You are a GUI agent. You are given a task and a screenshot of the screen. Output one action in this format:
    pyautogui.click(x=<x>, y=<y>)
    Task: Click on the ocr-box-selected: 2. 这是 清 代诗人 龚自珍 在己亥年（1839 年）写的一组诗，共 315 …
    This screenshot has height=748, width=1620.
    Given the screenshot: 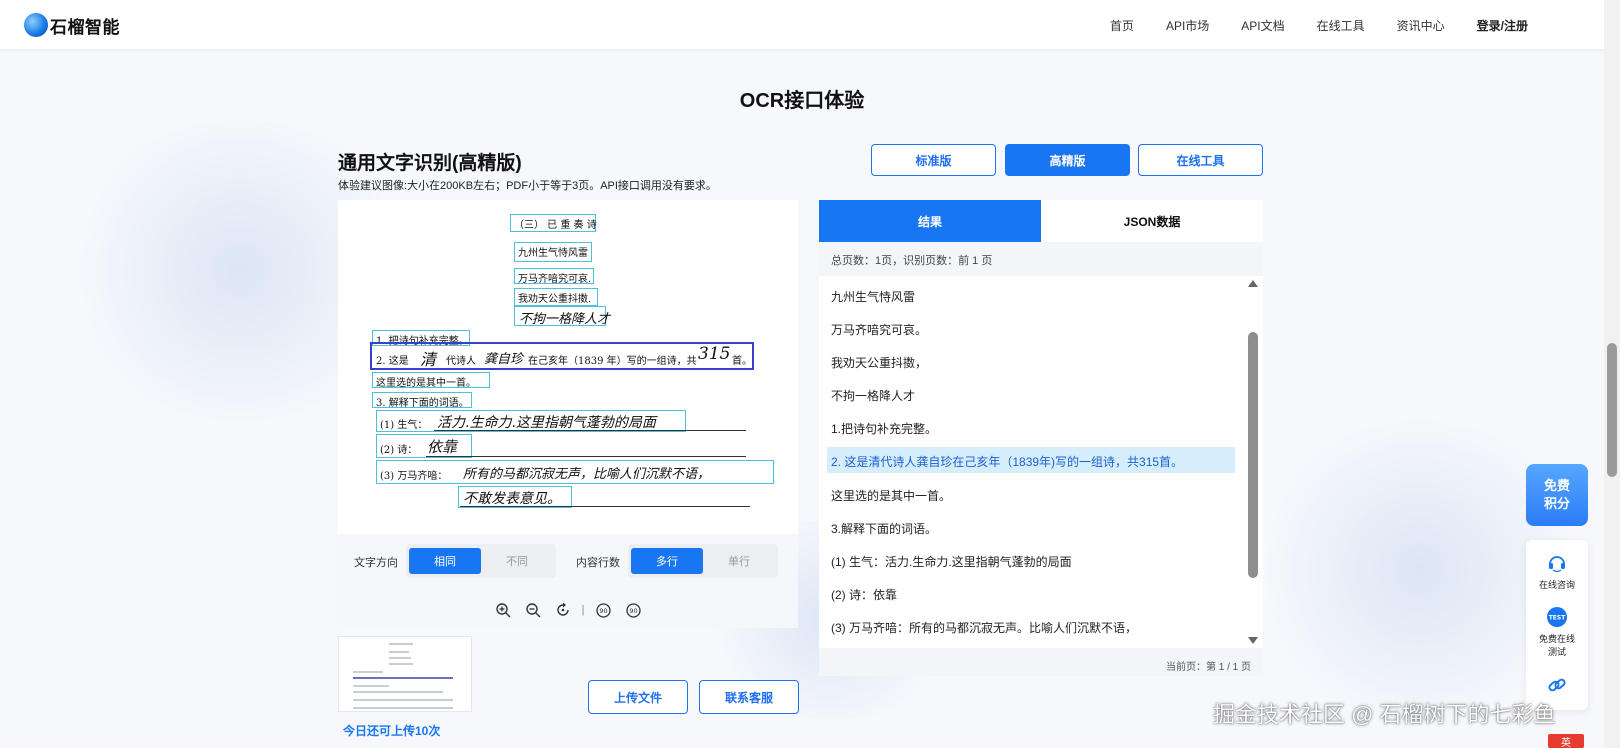 What is the action you would take?
    pyautogui.click(x=562, y=356)
    